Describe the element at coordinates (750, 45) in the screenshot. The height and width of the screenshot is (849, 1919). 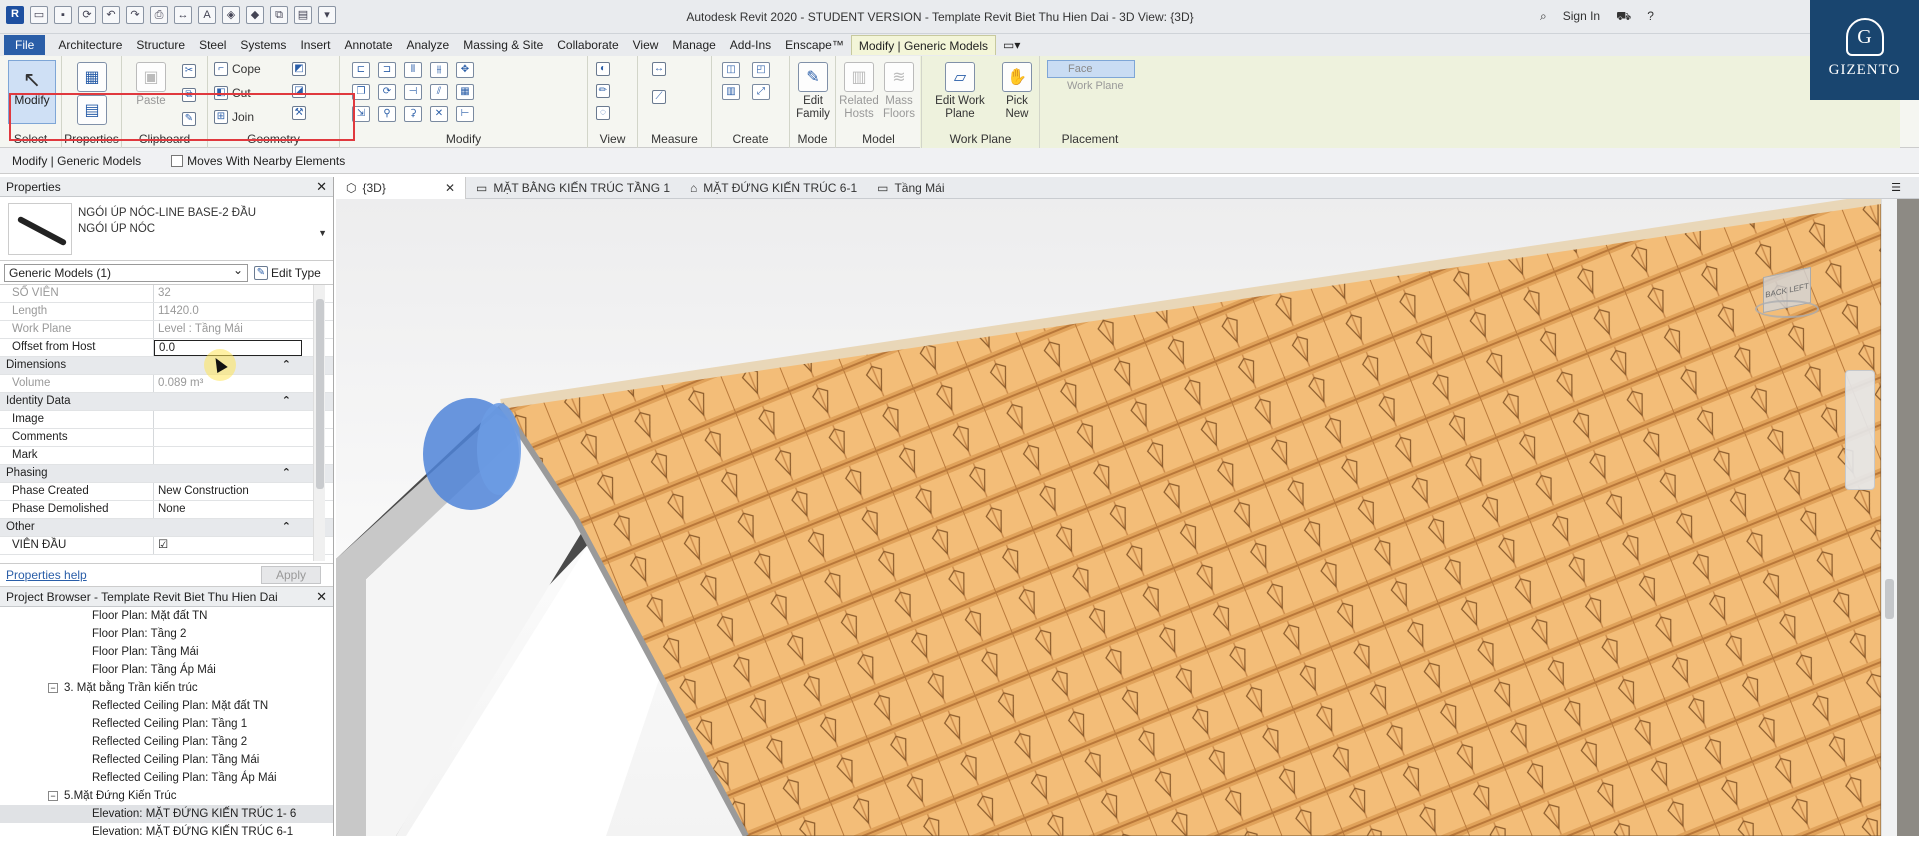
I see `tab-add-ins: Add-Ins` at that location.